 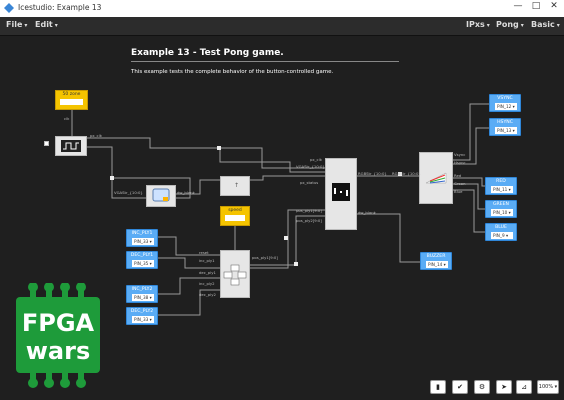 What do you see at coordinates (438, 387) in the screenshot?
I see `verify-button: ▮` at bounding box center [438, 387].